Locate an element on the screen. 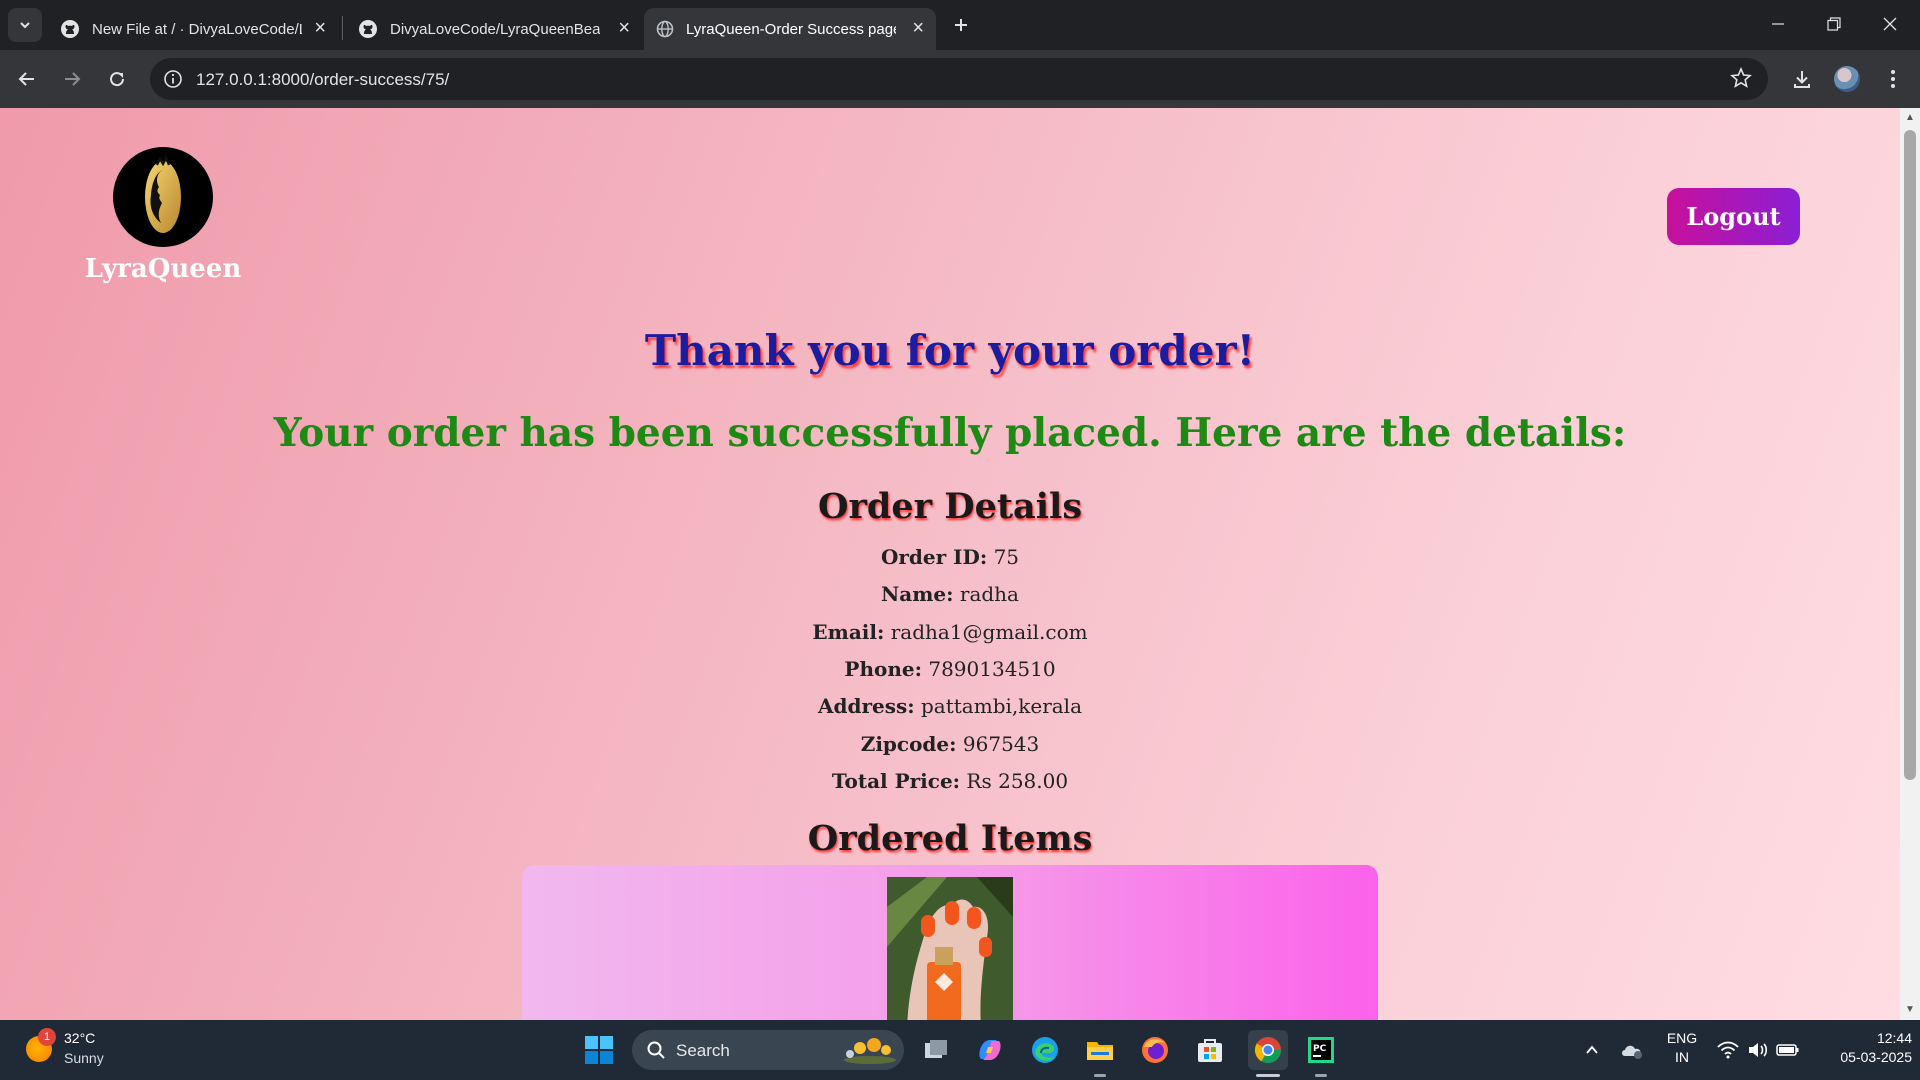  language-code: ENG is located at coordinates (1682, 1038).